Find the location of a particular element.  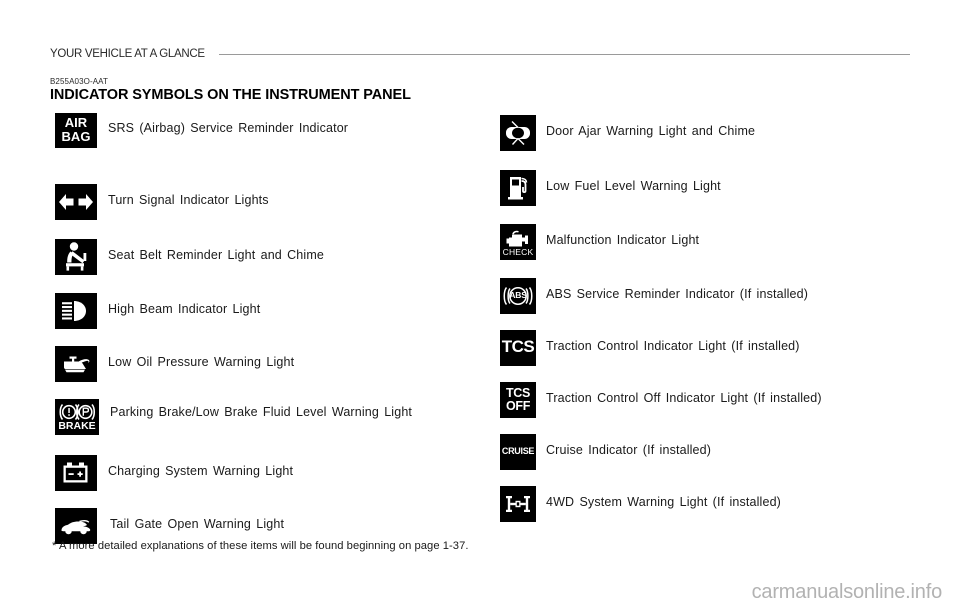

symbol-row-turn-signal: Turn Signal Indicator Lights is located at coordinates (265, 202).